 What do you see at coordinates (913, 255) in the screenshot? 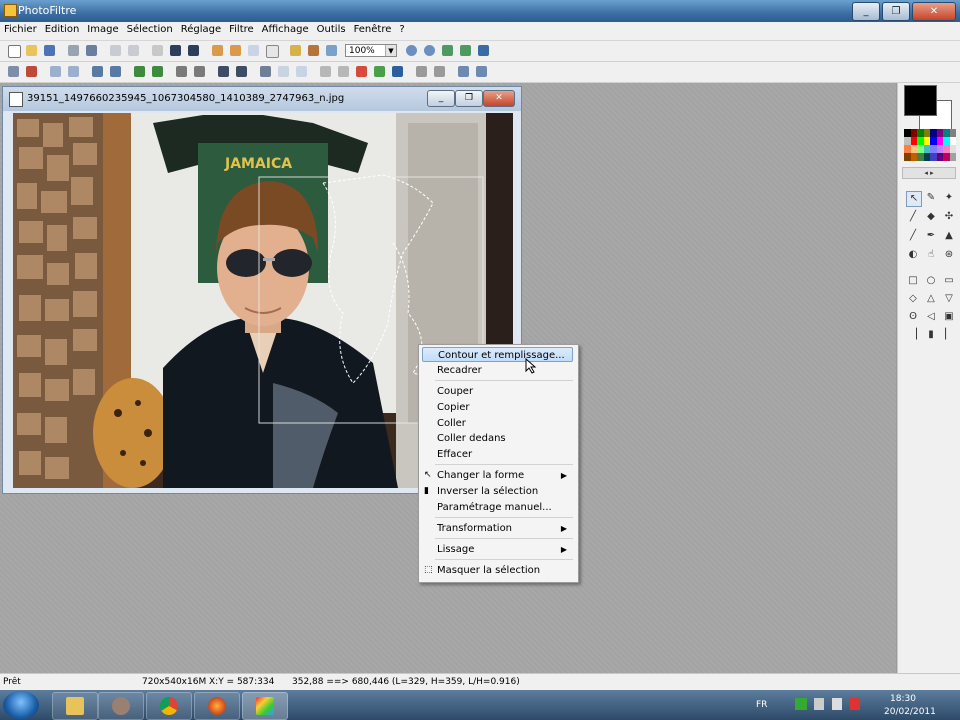
I see `blur-drop-icon: ◐` at bounding box center [913, 255].